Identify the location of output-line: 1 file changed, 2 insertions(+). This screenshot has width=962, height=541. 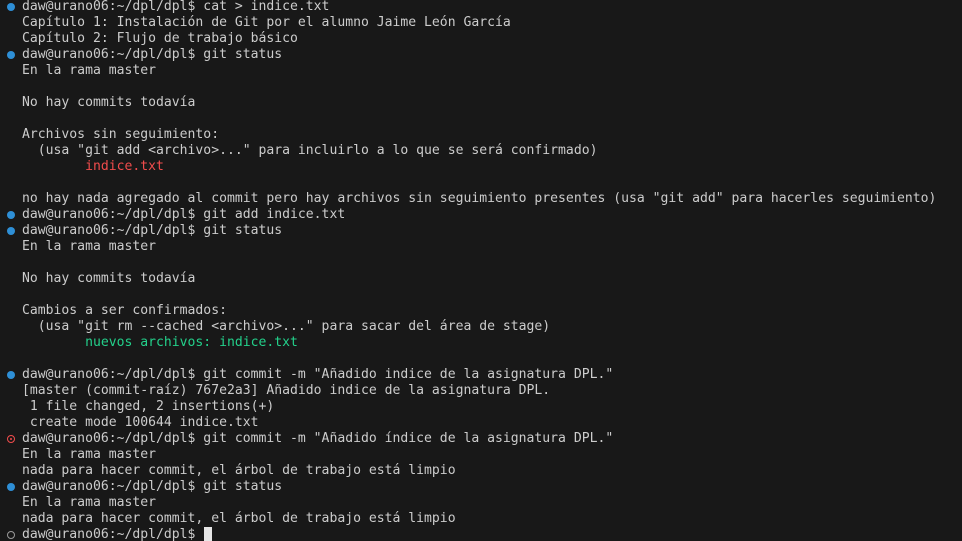
(481, 407).